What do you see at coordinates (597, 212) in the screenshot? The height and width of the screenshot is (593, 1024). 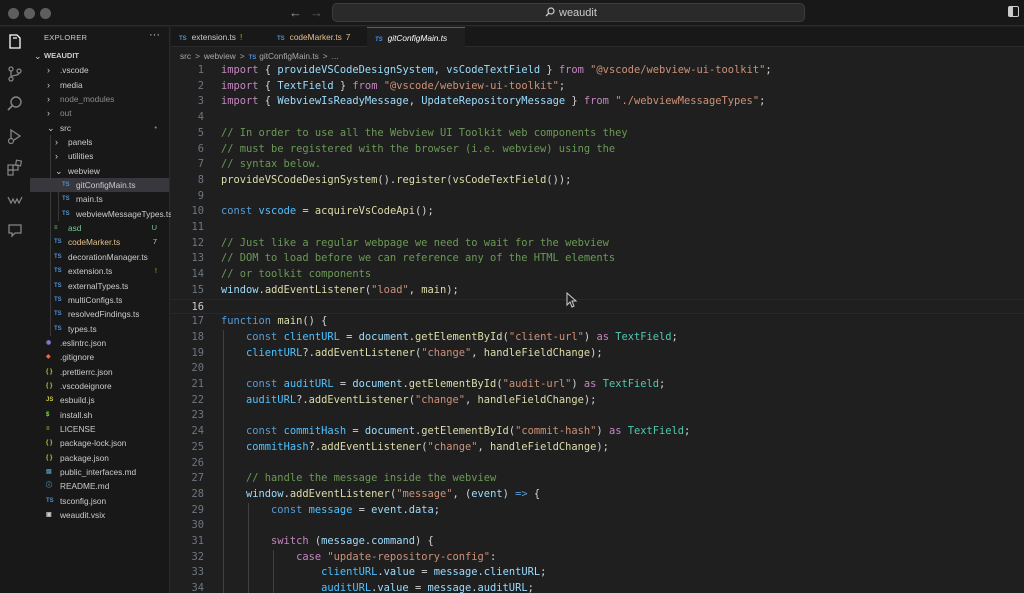 I see `code-line: 10 const vscode = acquireVsCodeApi();` at bounding box center [597, 212].